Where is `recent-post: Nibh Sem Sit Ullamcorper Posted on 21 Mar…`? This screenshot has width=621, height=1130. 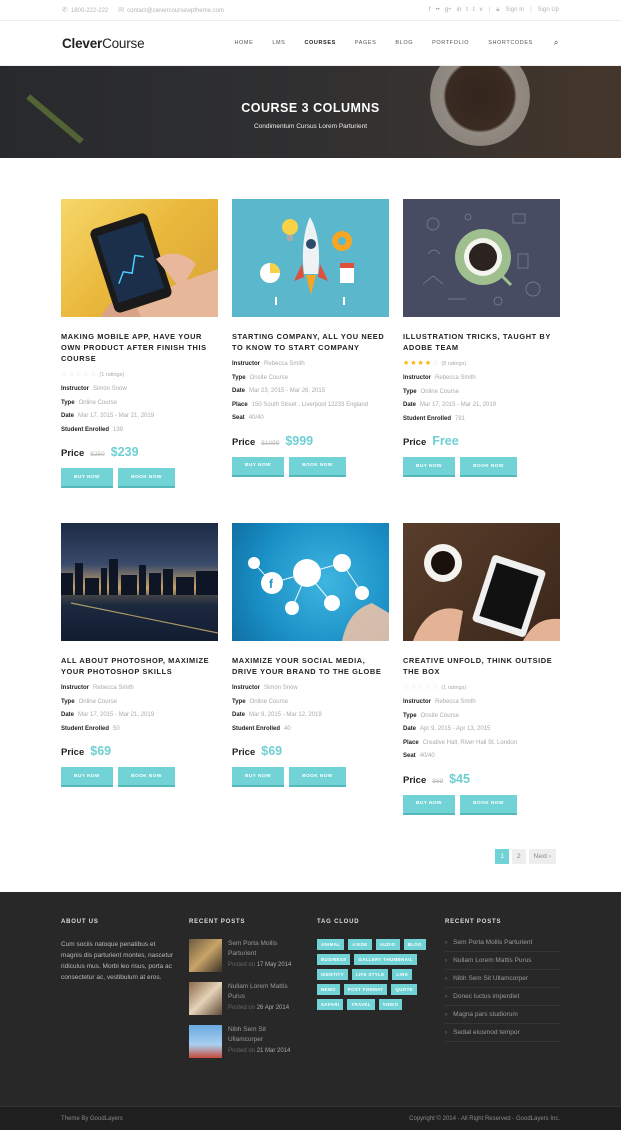
recent-post: Nibh Sem Sit Ullamcorper Posted on 21 Mar… is located at coordinates (244, 1041).